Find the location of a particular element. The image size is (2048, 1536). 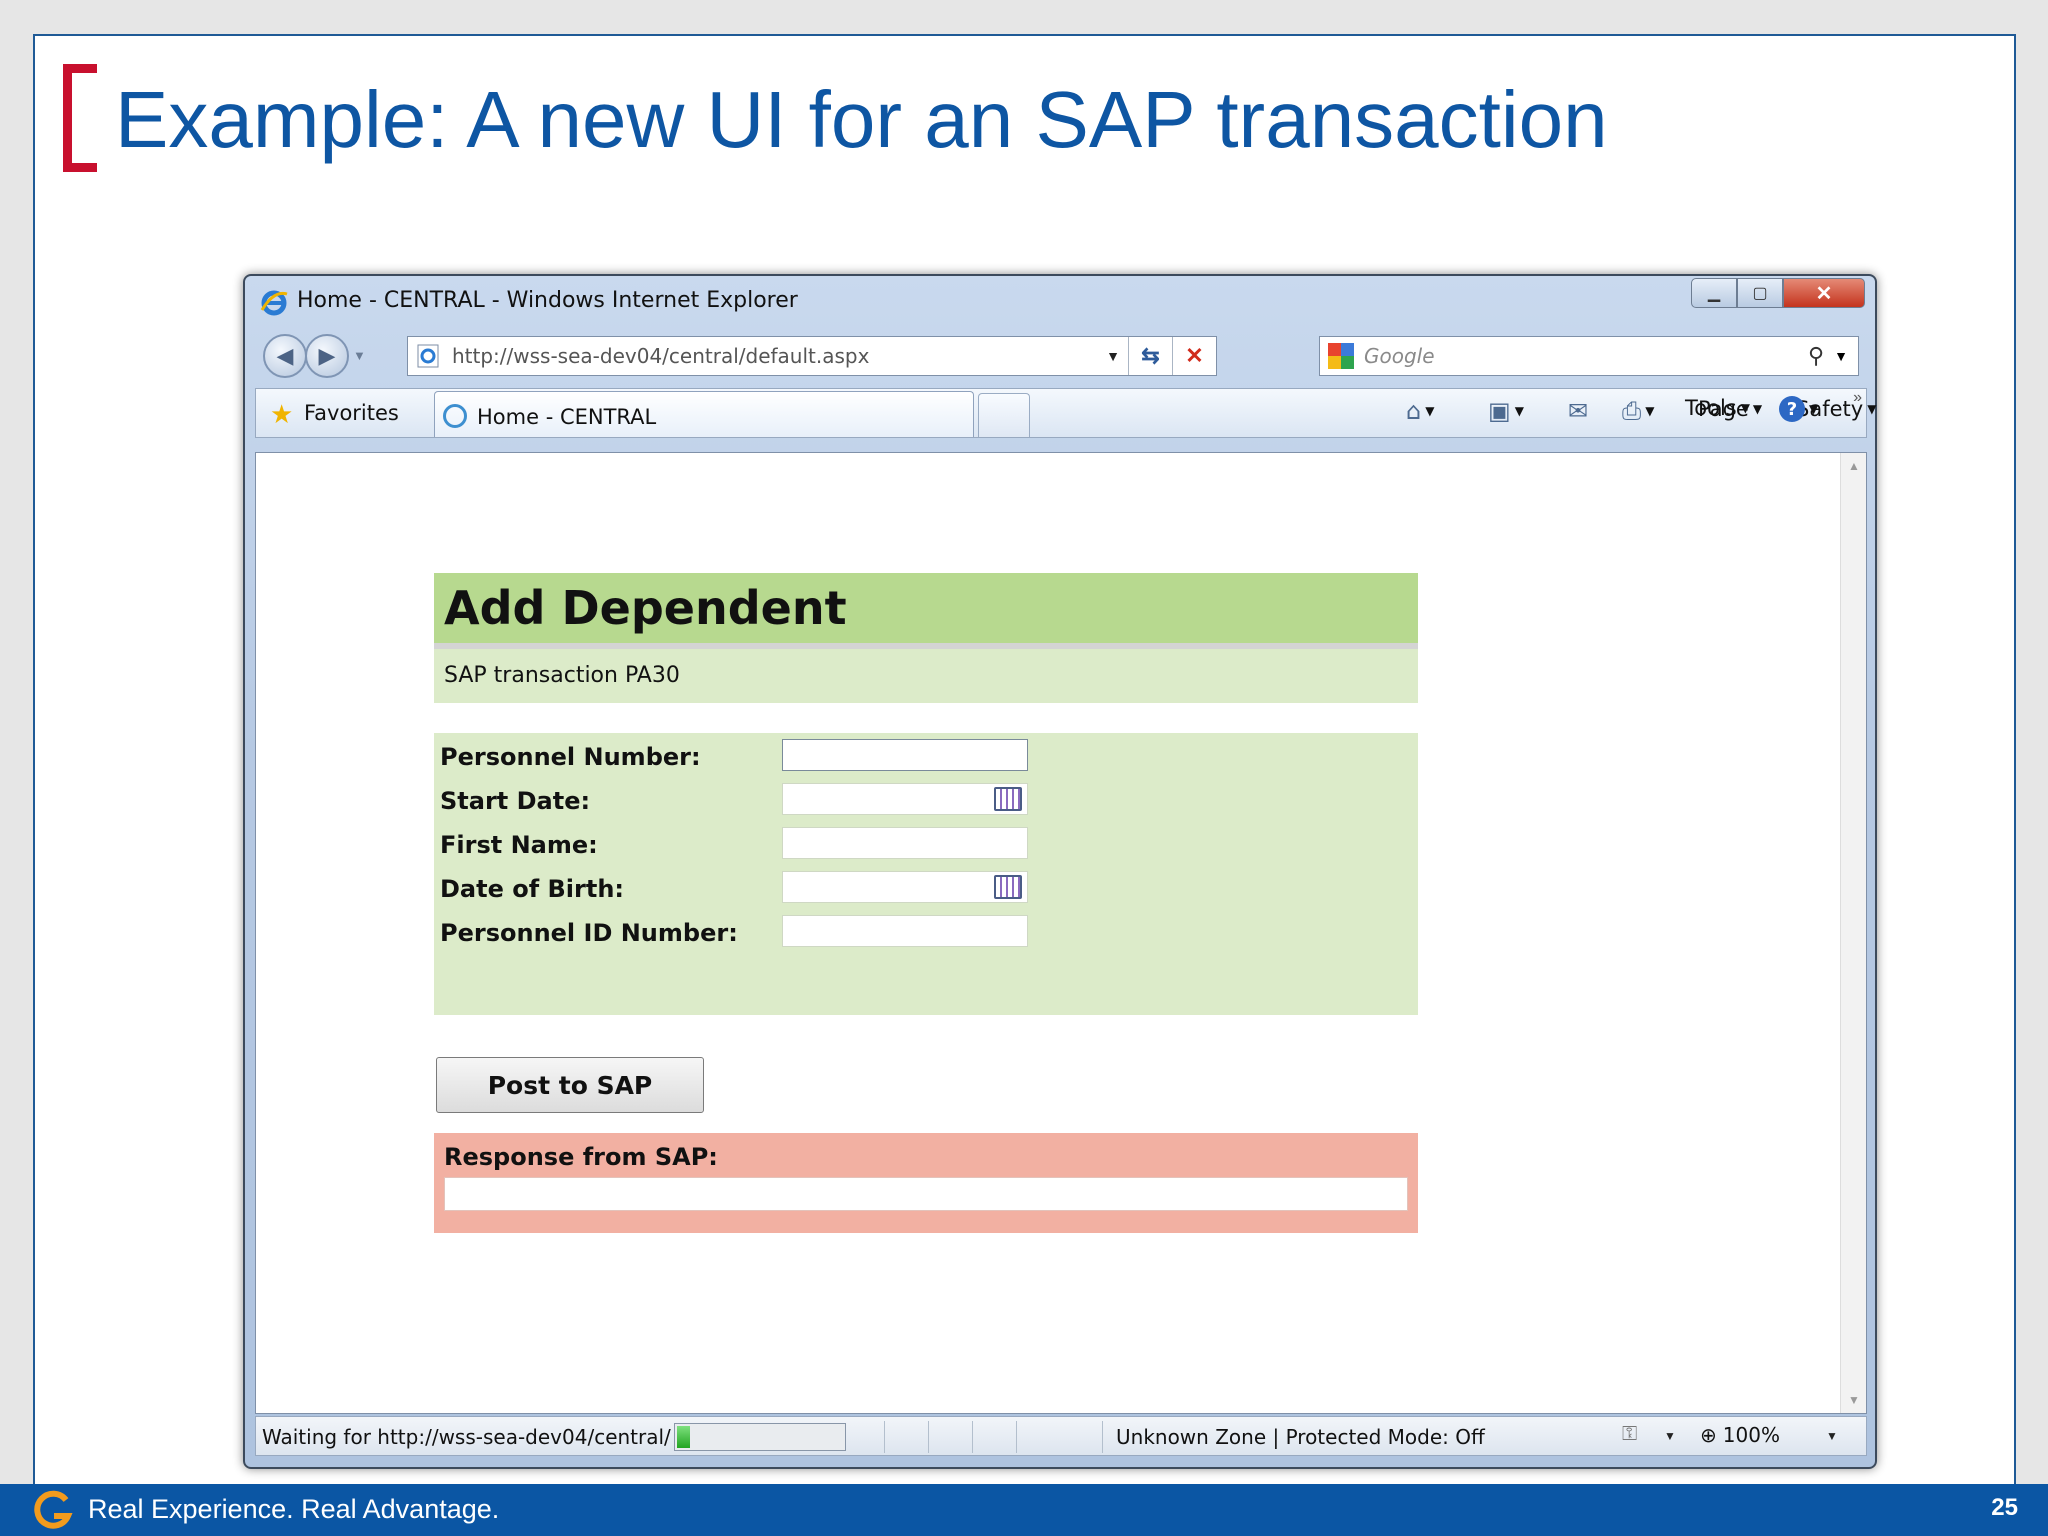

refresh-button: ⇆ is located at coordinates (1150, 356).